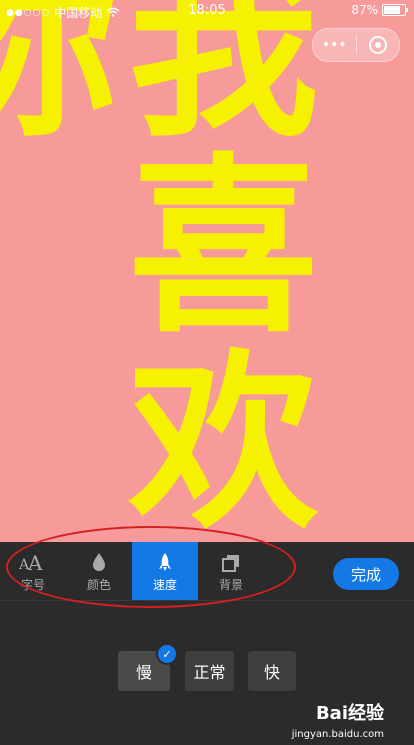 The height and width of the screenshot is (745, 414). I want to click on rocket-icon, so click(165, 557).